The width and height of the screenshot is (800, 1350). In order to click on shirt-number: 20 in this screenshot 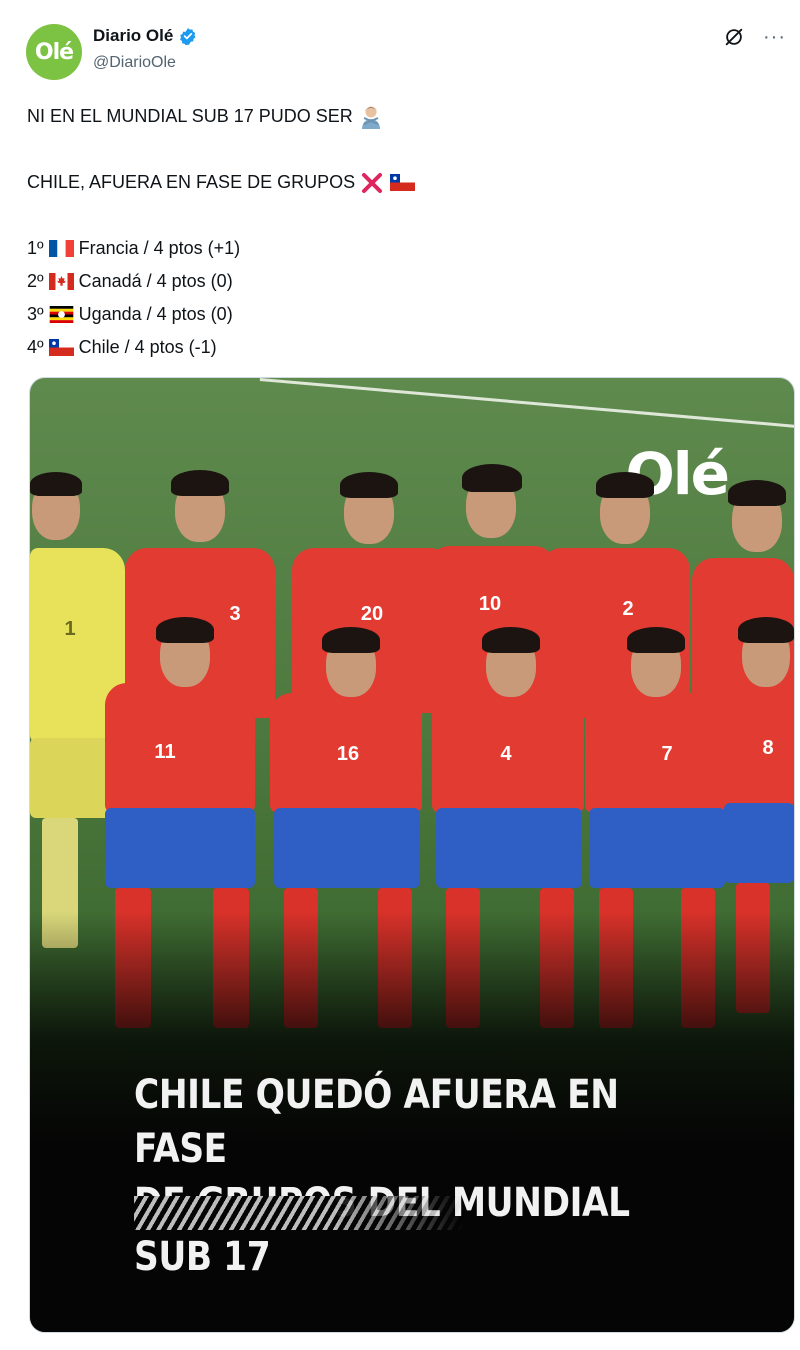, I will do `click(372, 614)`.